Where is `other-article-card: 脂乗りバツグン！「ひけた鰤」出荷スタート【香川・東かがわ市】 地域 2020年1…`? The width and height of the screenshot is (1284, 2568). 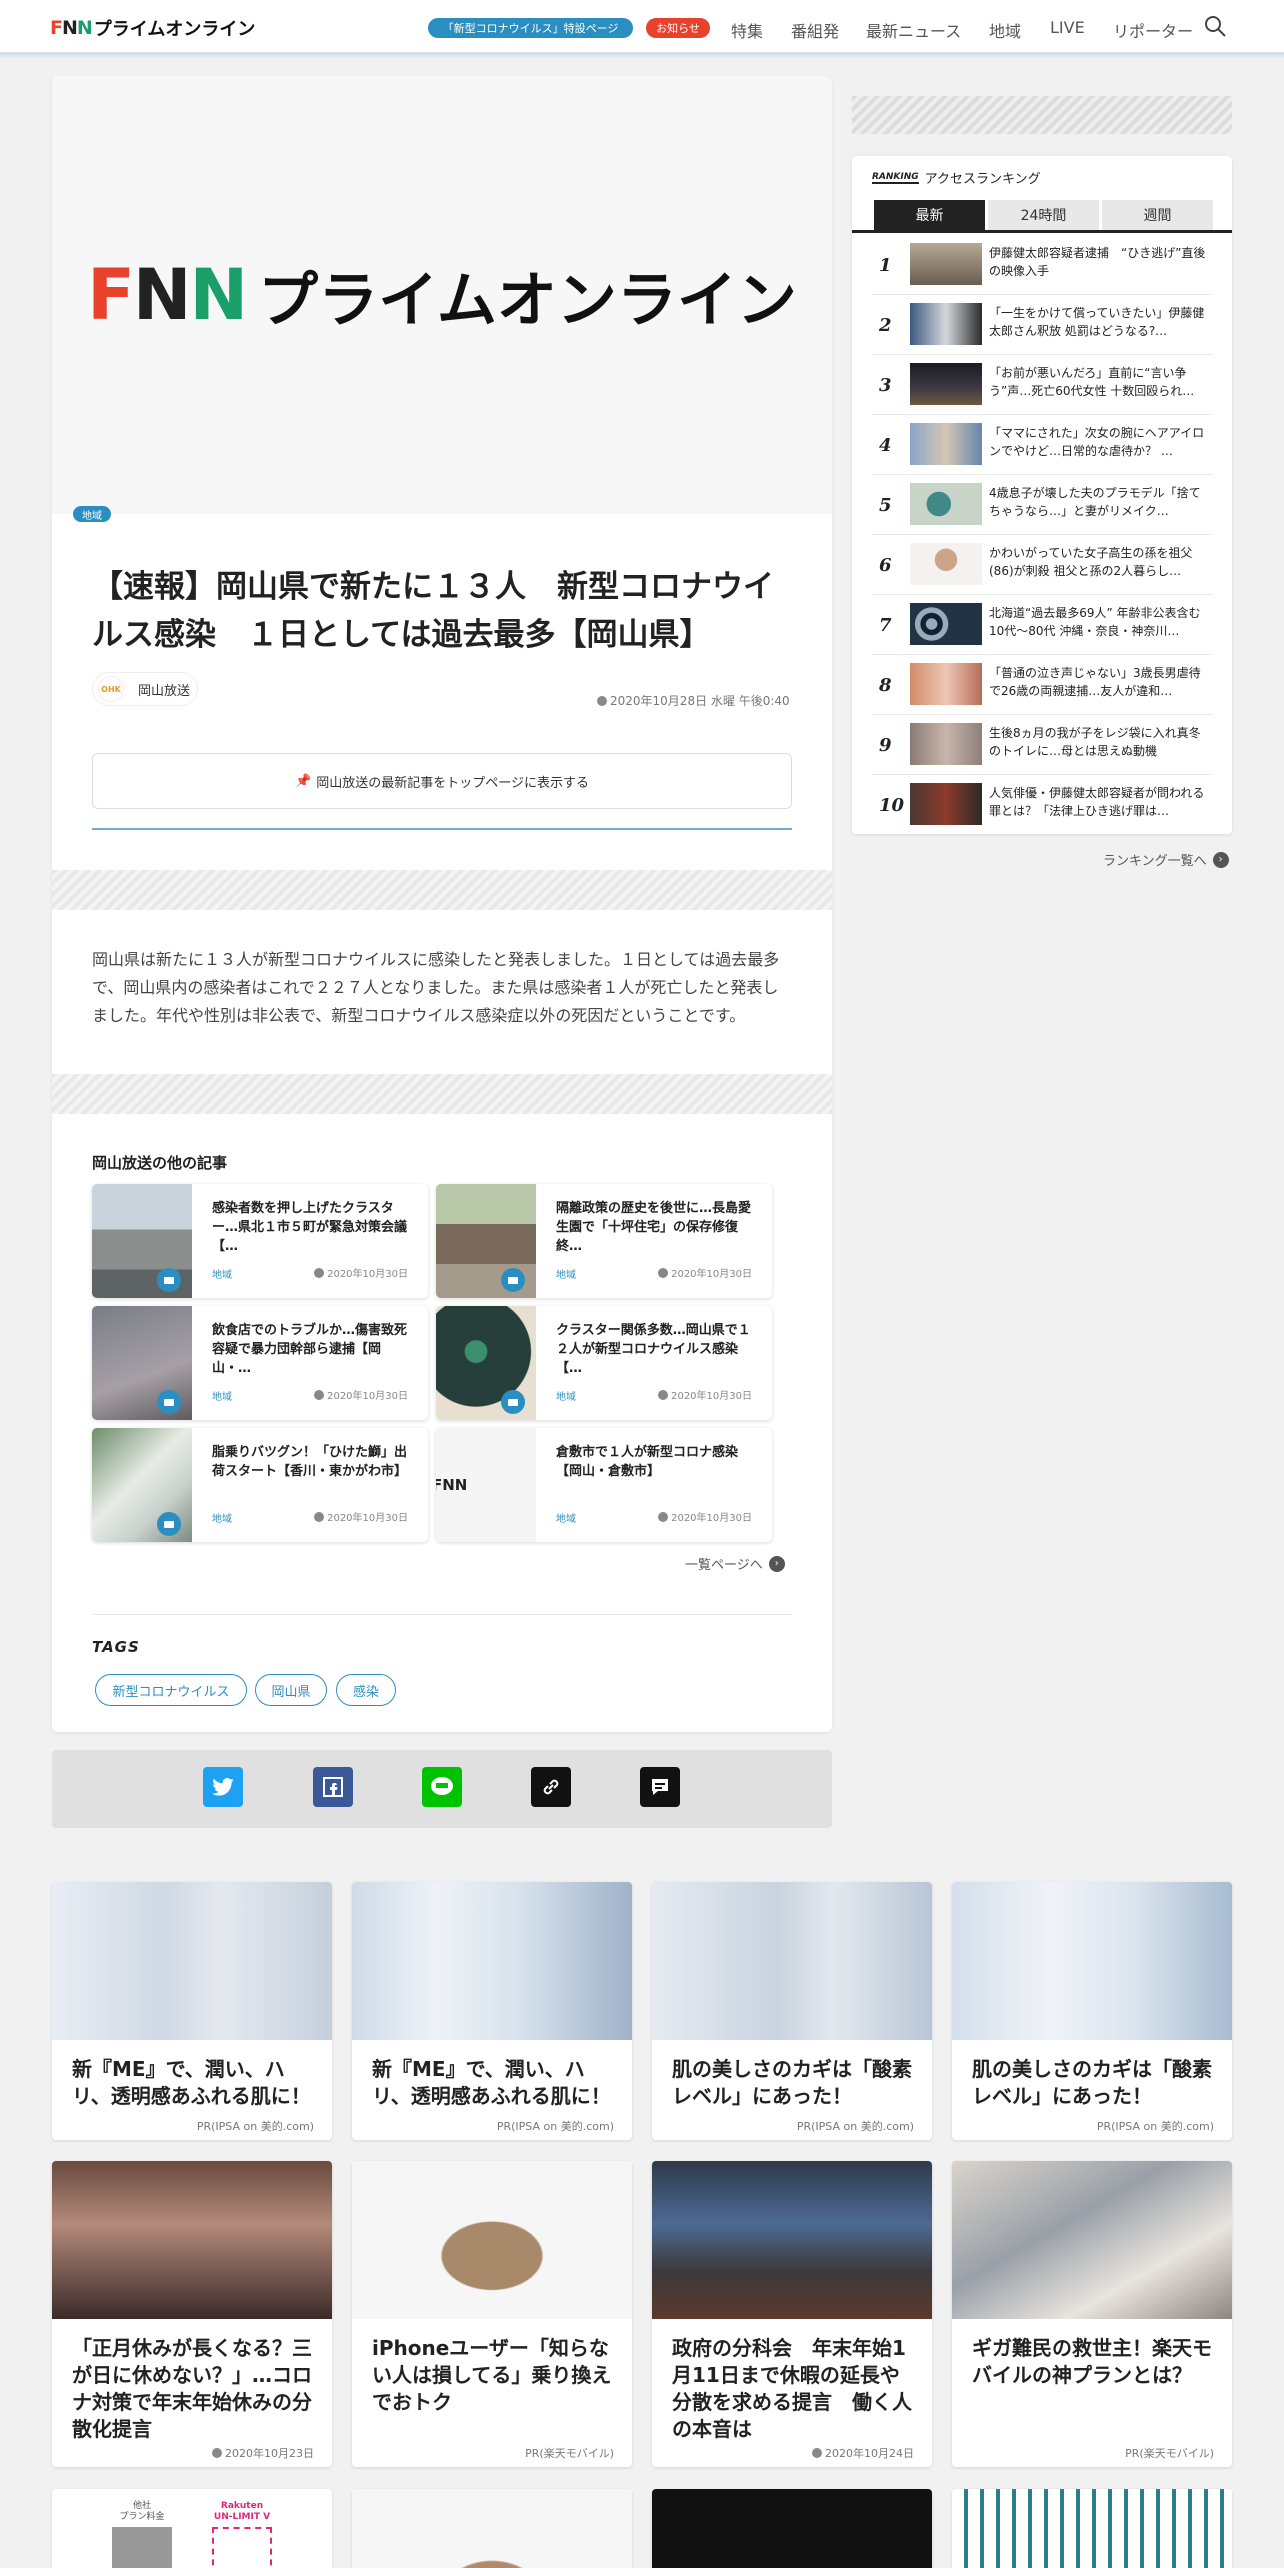
other-article-card: 脂乗りバツグン！「ひけた鰤」出荷スタート【香川・東かがわ市】 地域 2020年1… is located at coordinates (260, 1485).